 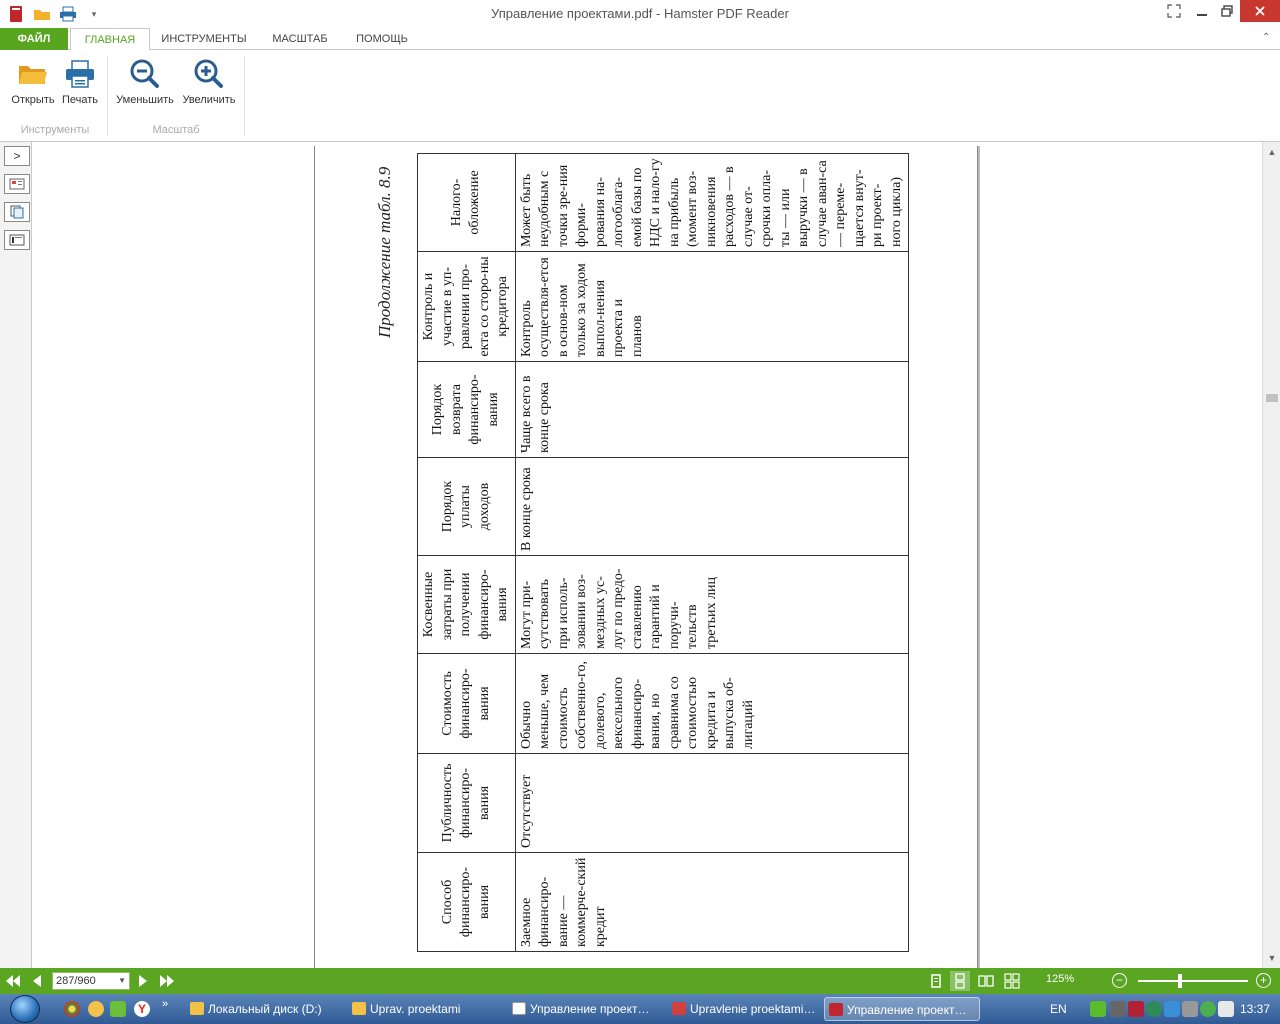 I want to click on last-page-icon, so click(x=167, y=981).